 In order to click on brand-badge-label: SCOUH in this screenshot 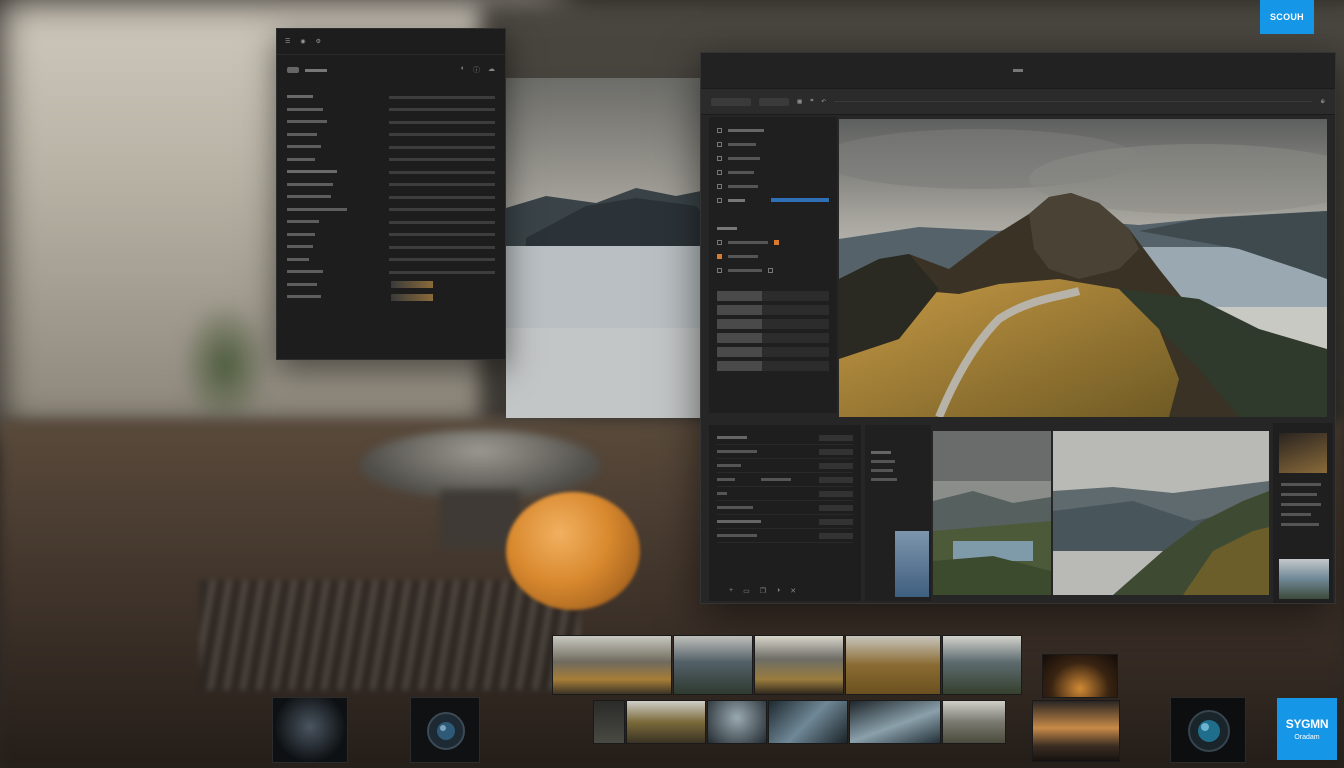, I will do `click(1286, 17)`.